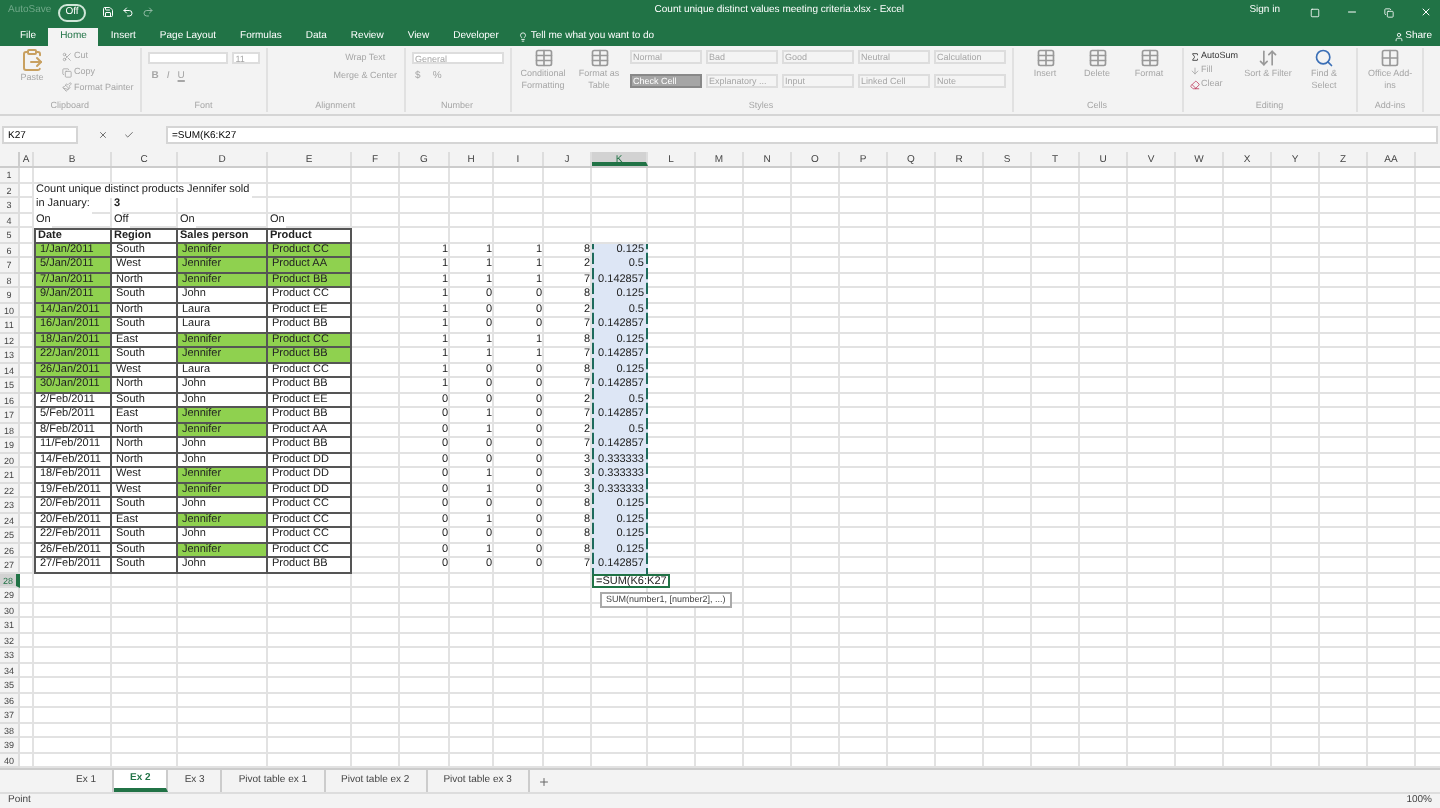  Describe the element at coordinates (1352, 12) in the screenshot. I see `minimize-icon` at that location.